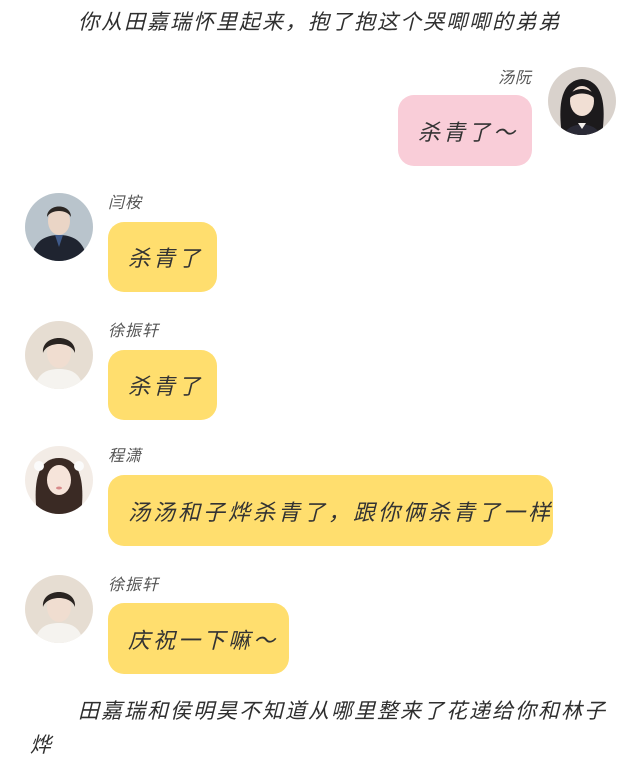 The image size is (640, 775). Describe the element at coordinates (465, 130) in the screenshot. I see `message-bubble: 杀青了～` at that location.